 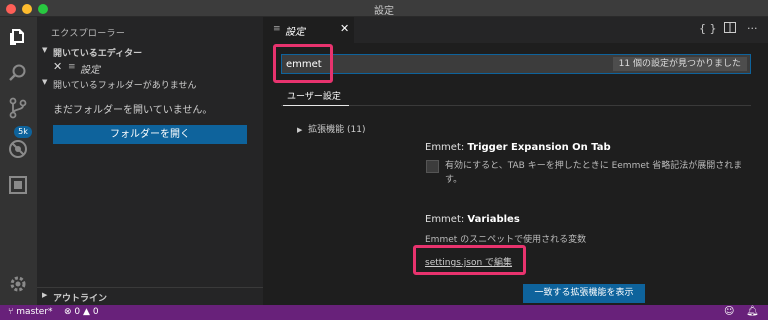 I want to click on problems-indicator: ⊗ 0 ▲ 0, so click(x=81, y=312).